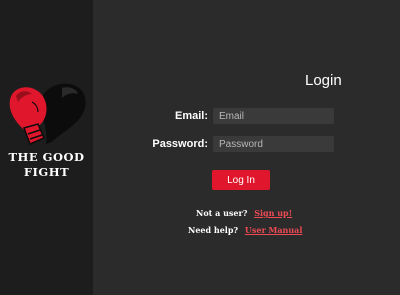  What do you see at coordinates (191, 116) in the screenshot?
I see `email-label: Email:` at bounding box center [191, 116].